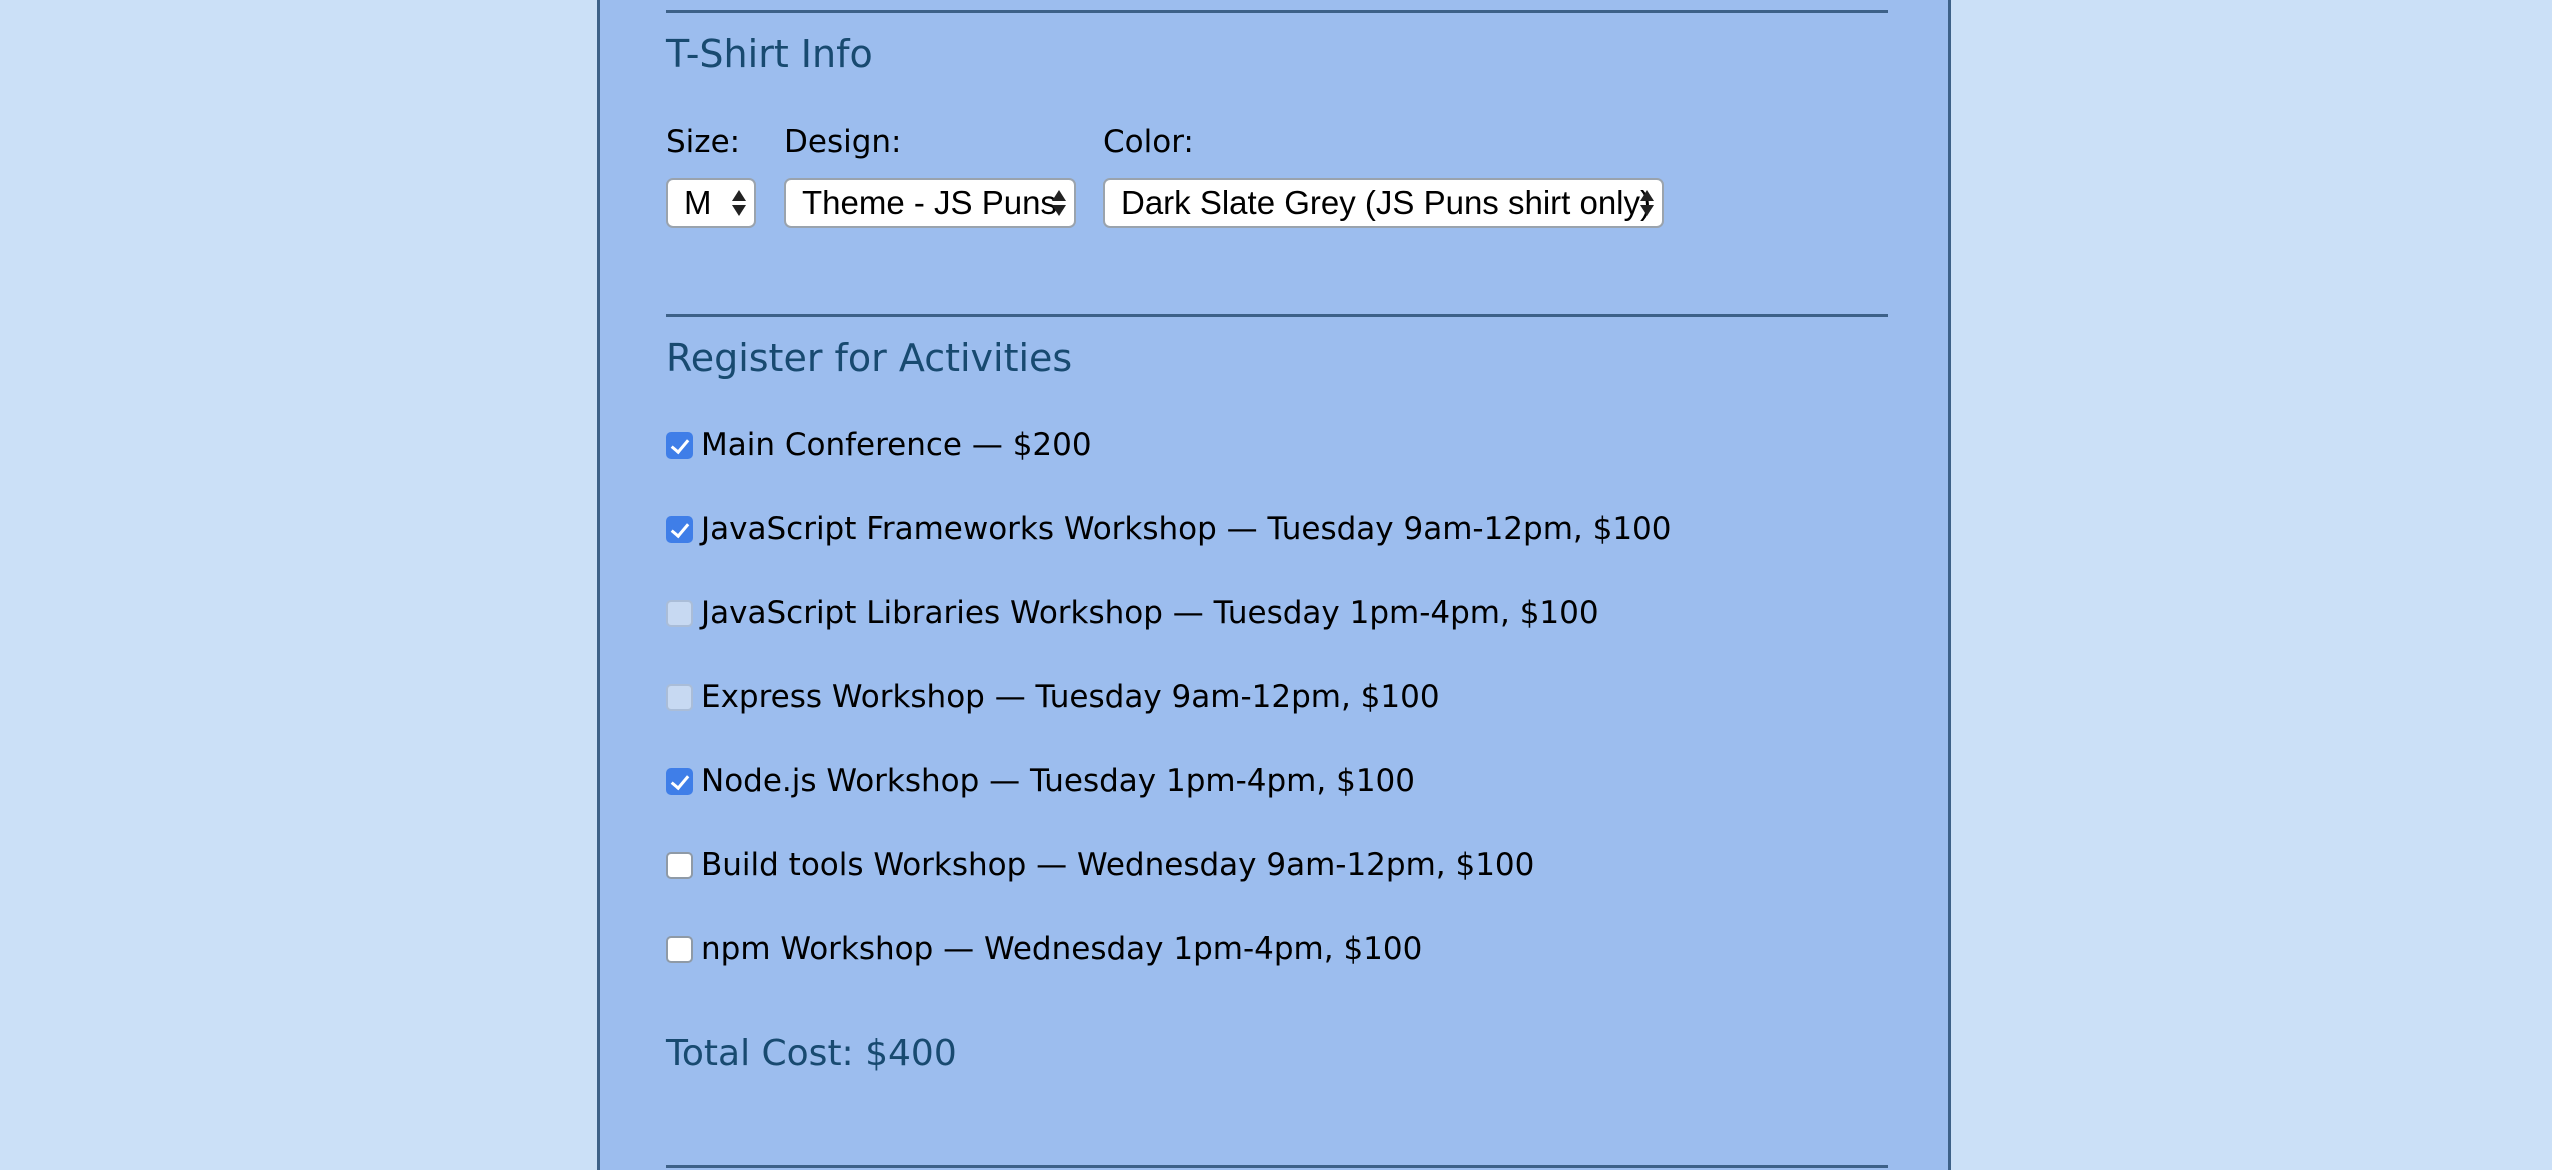  I want to click on color-select: Dark Slate Grey (JS Puns shirt only), so click(1383, 203).